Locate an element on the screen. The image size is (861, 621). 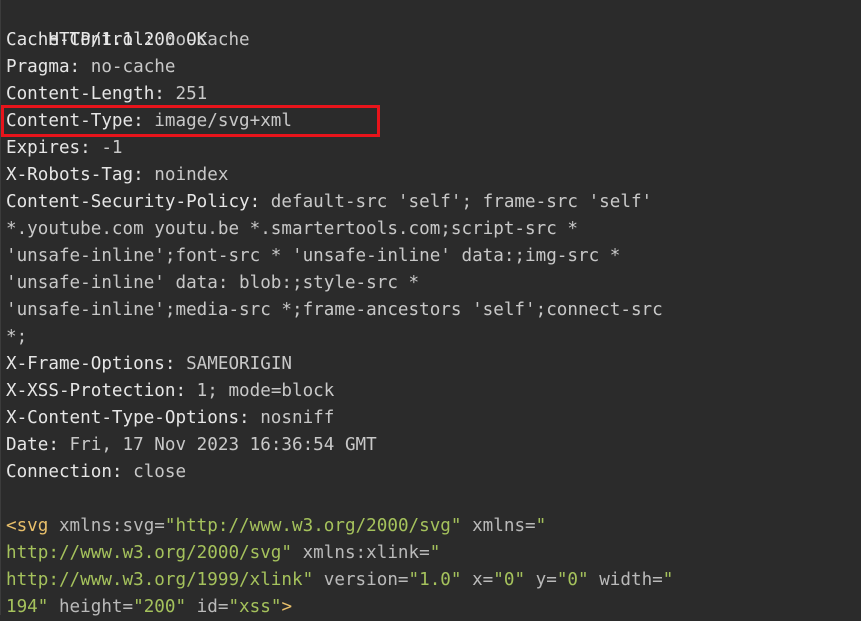
header-name: Pragma: is located at coordinates (43, 67).